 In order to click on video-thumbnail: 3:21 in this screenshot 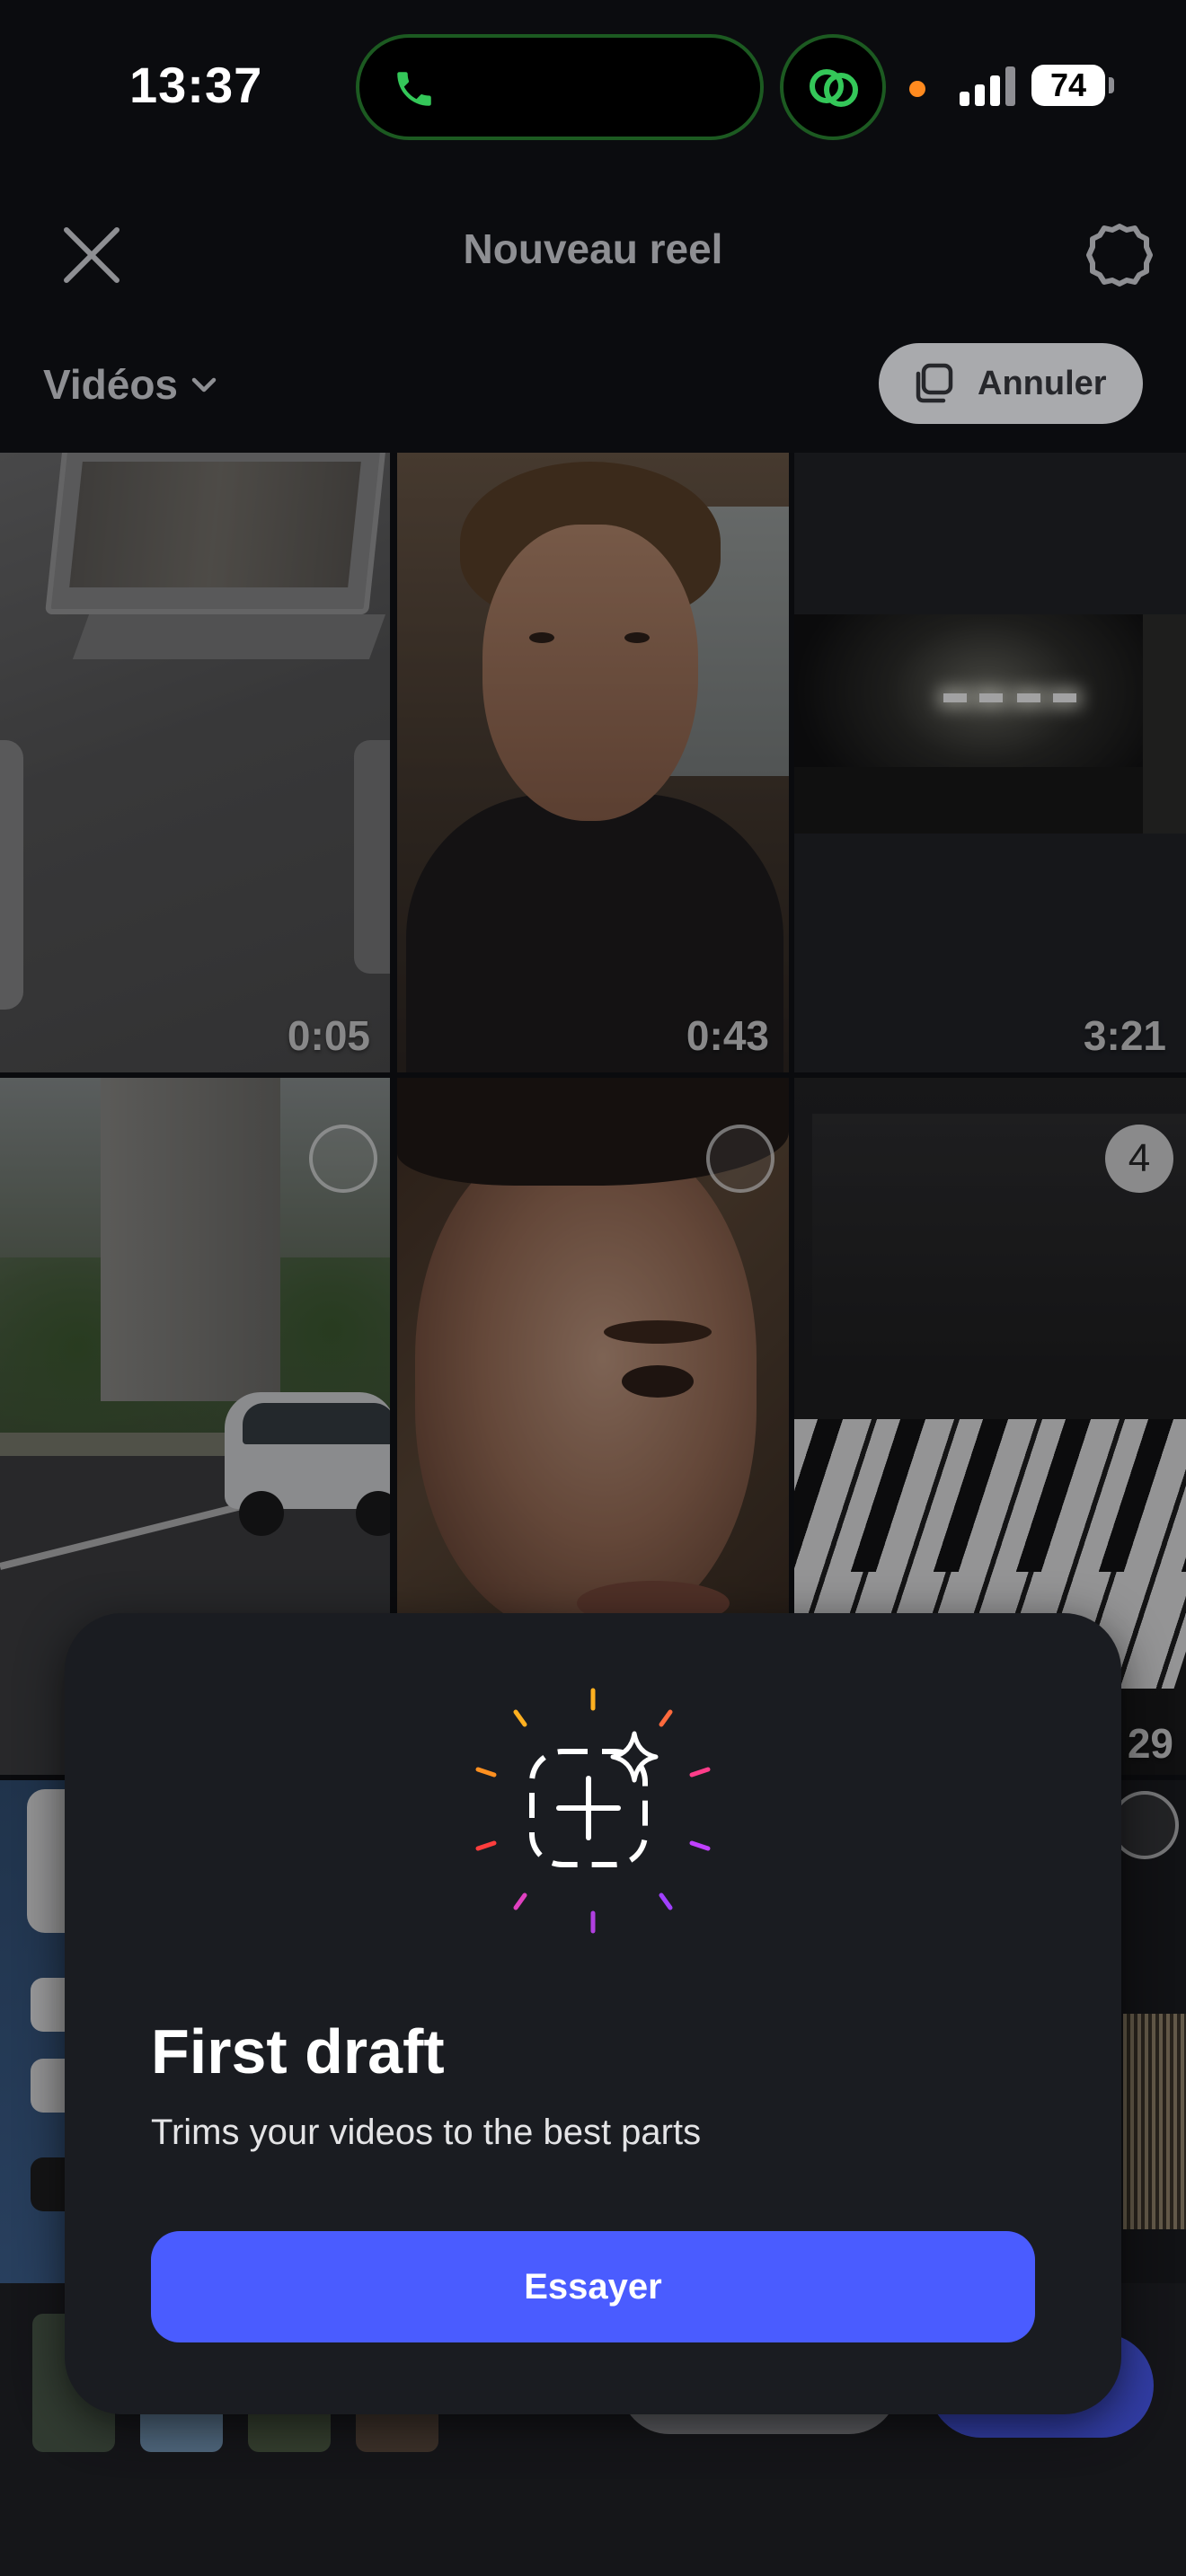, I will do `click(990, 762)`.